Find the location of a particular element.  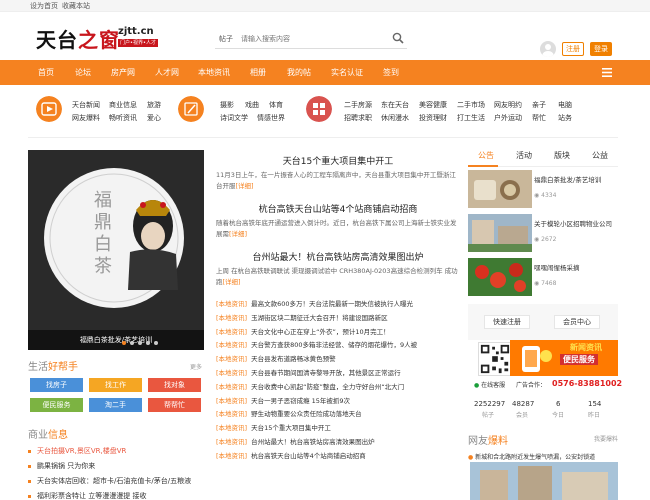

nav-item-verify: 实名认证 is located at coordinates (347, 72).